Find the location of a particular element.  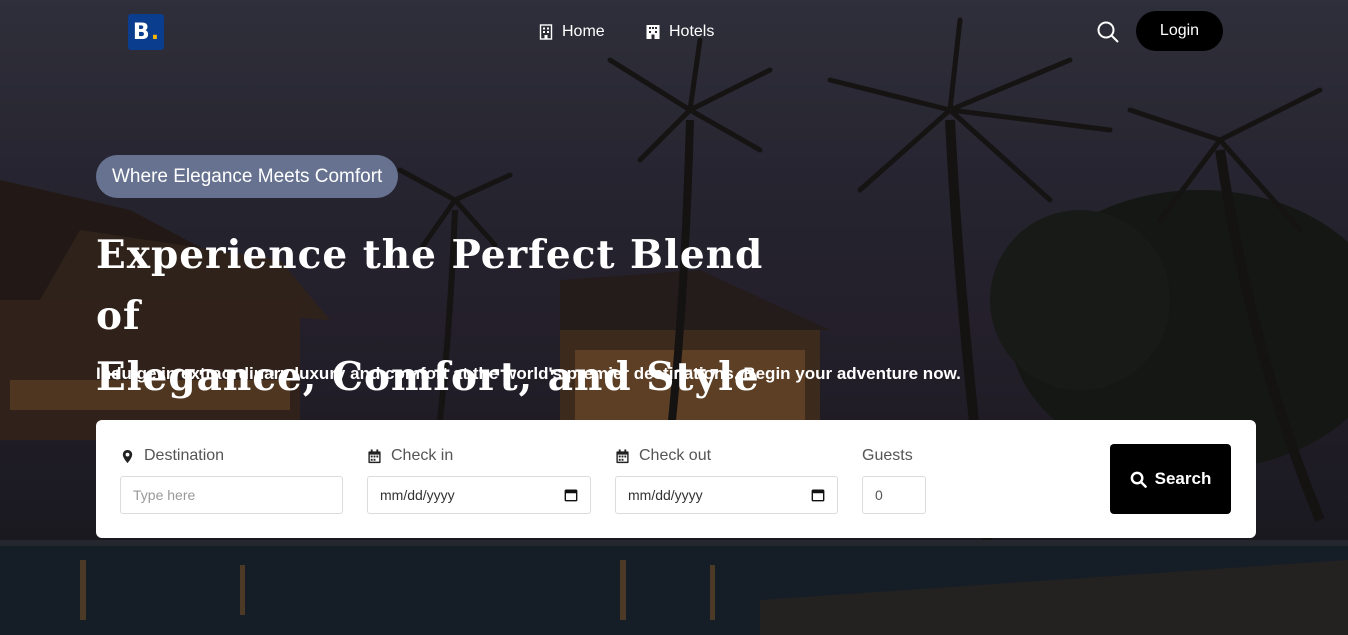

map-pin-icon is located at coordinates (127, 456).